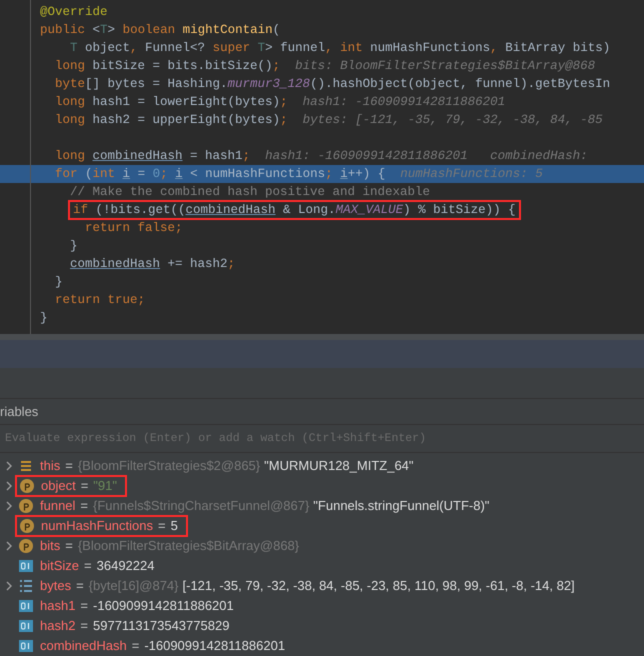 This screenshot has width=644, height=656. Describe the element at coordinates (298, 174) in the screenshot. I see `code-line: for (int i = 0; i < numHashFunctions; i++) { numHashFunctions: 5` at that location.